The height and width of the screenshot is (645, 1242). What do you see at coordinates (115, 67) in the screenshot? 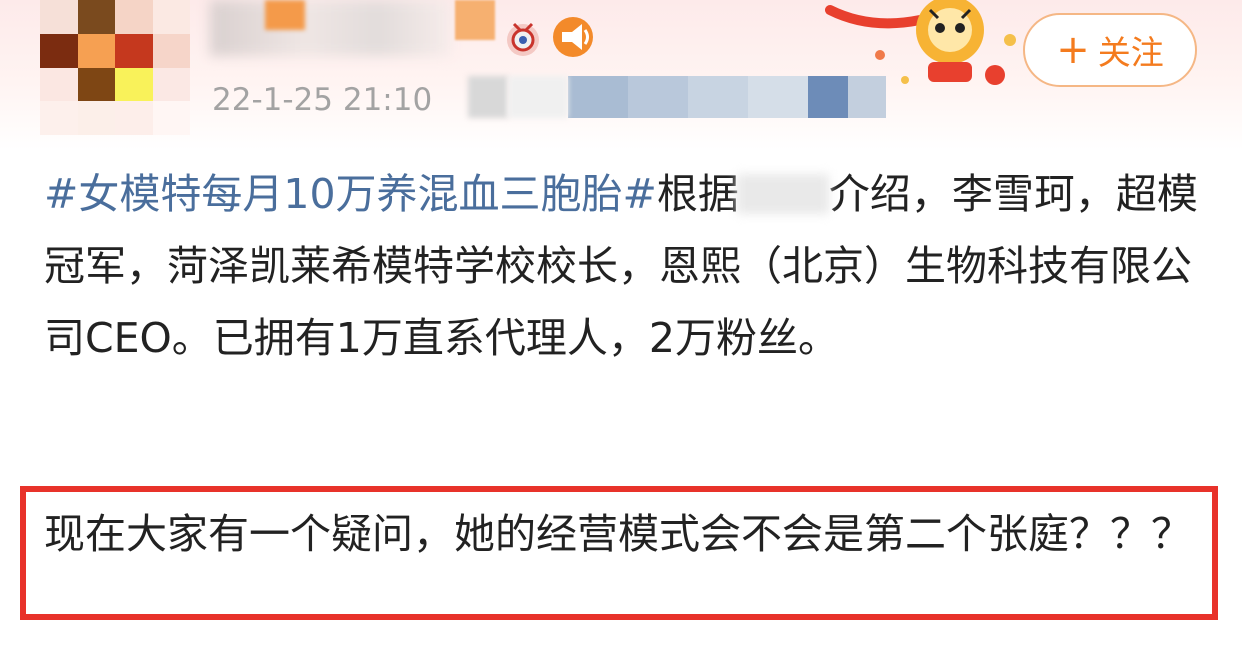
I see `avatar` at bounding box center [115, 67].